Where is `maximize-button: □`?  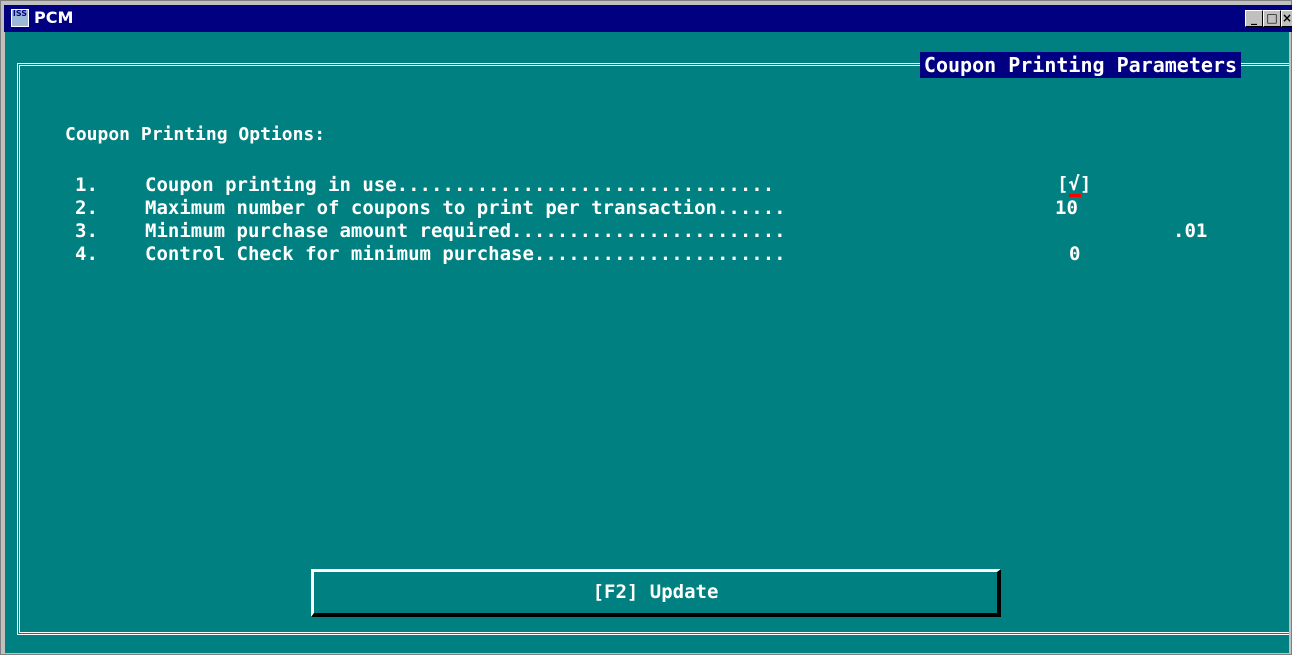
maximize-button: □ is located at coordinates (1272, 18).